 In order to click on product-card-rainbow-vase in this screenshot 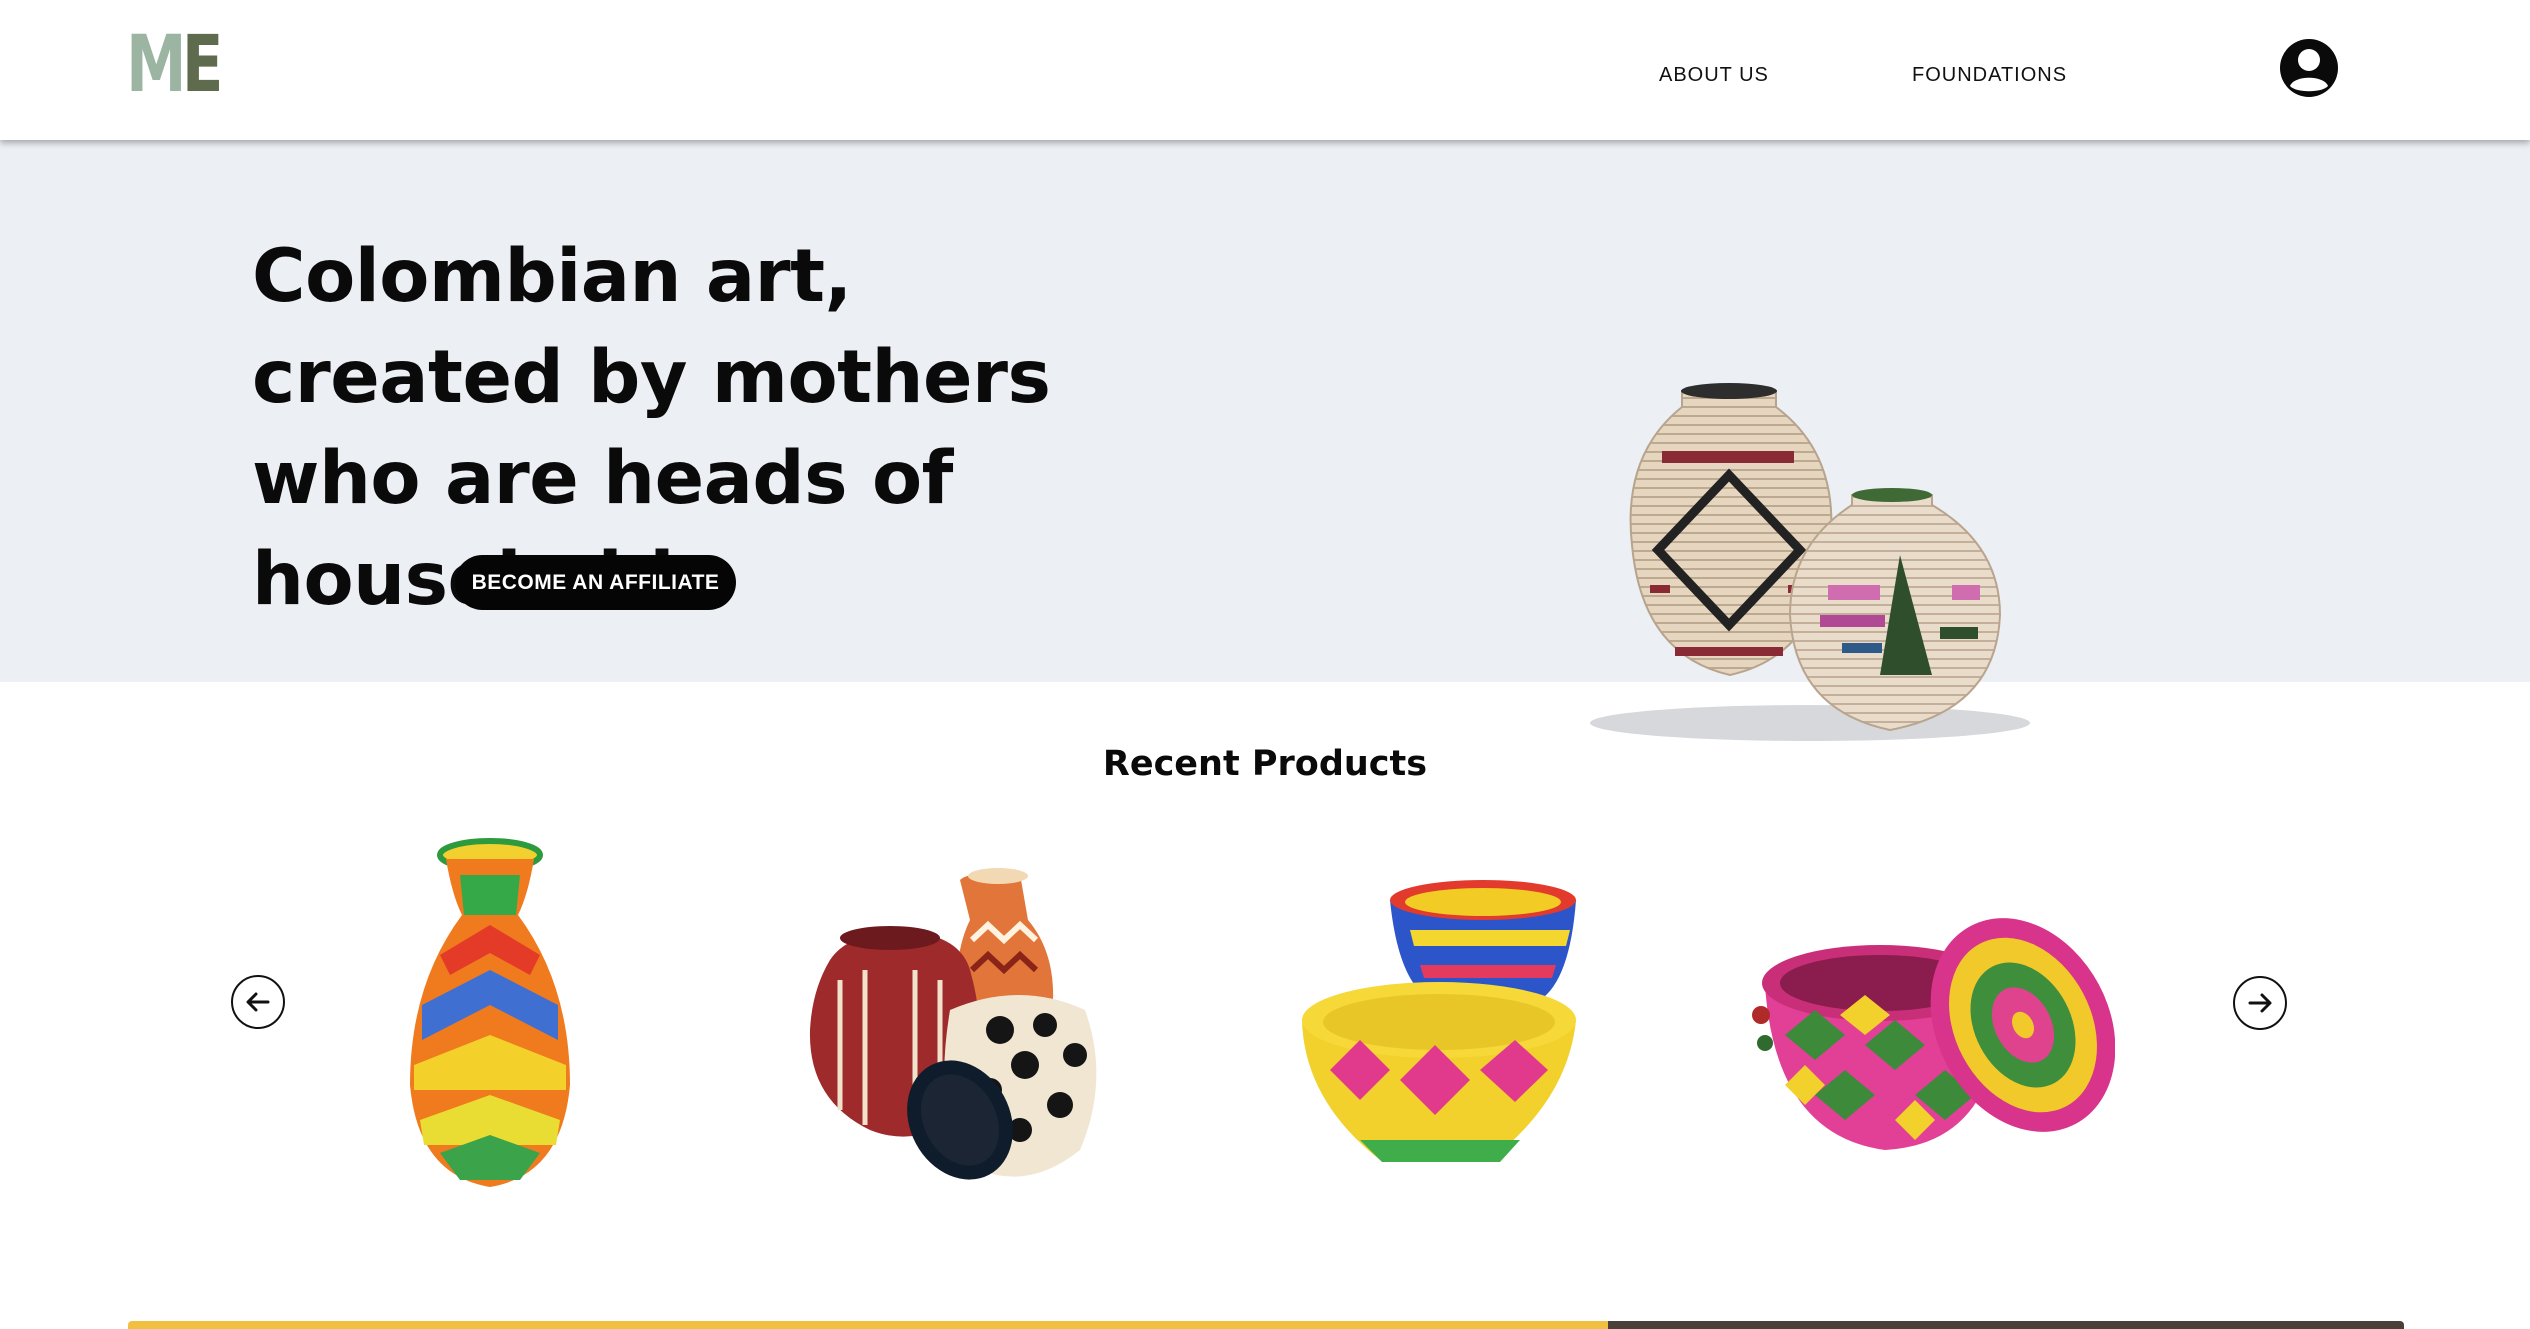, I will do `click(490, 1015)`.